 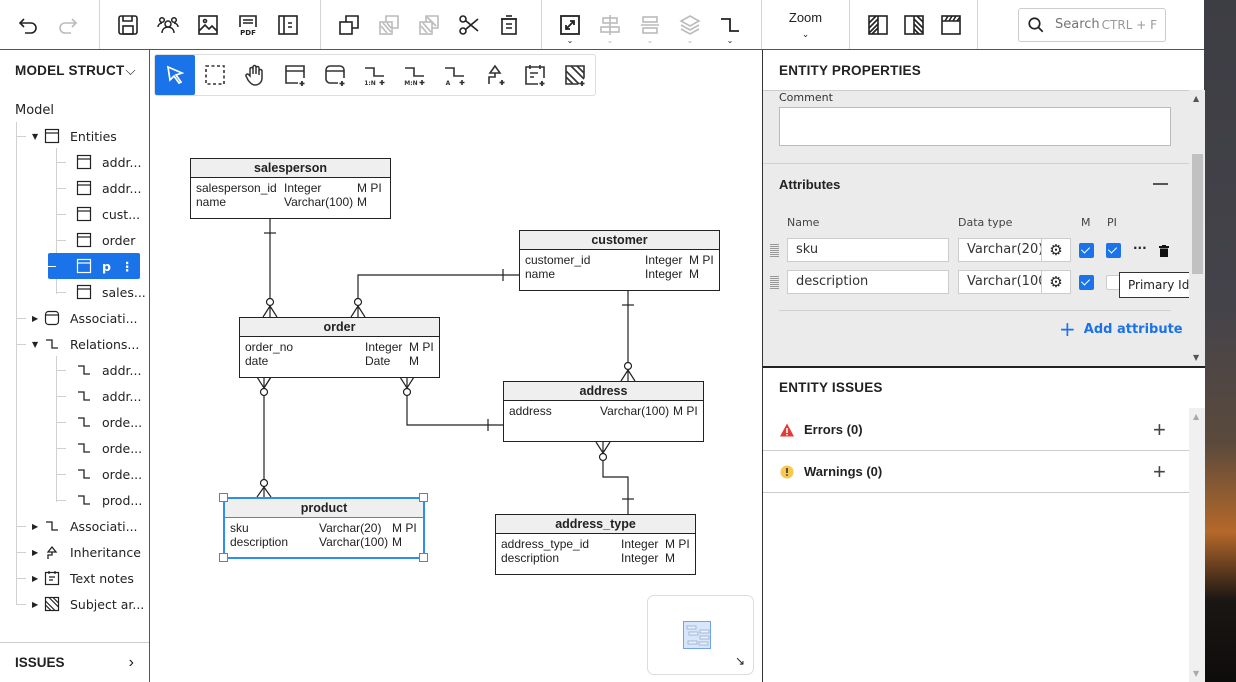 I want to click on comment-textarea, so click(x=975, y=126).